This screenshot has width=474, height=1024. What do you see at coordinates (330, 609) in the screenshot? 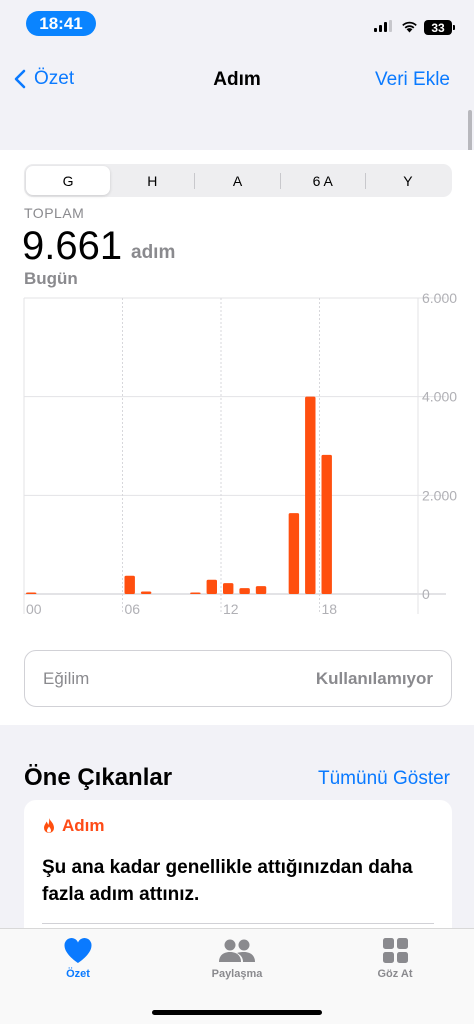
I see `x-tick-label: 18` at bounding box center [330, 609].